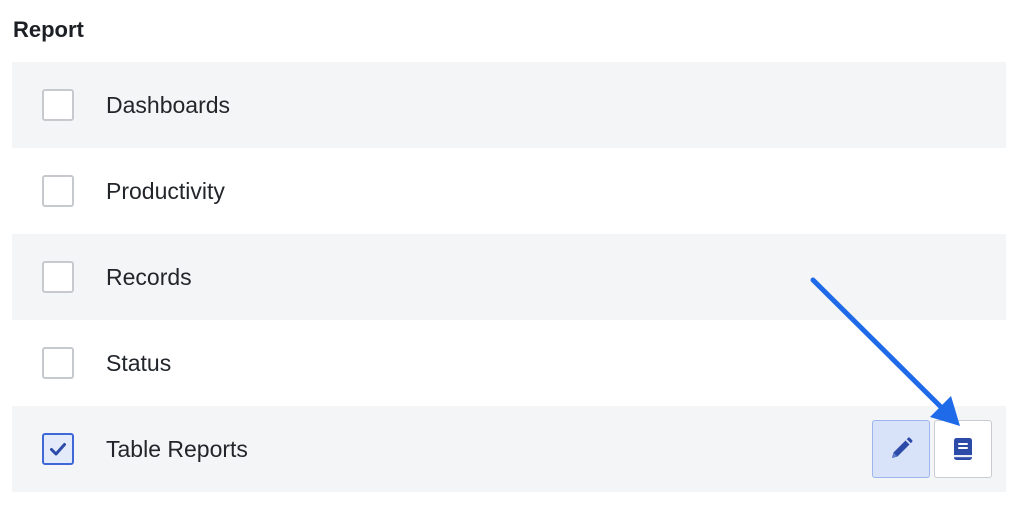 The image size is (1026, 510). I want to click on checkbox-dashboards, so click(58, 105).